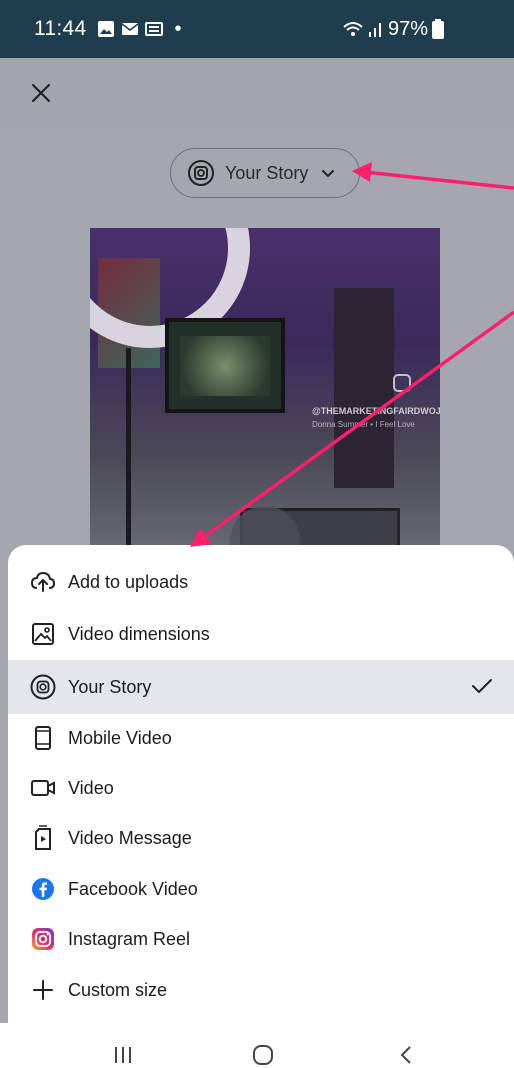  Describe the element at coordinates (139, 29) in the screenshot. I see `notification-icons: •` at that location.